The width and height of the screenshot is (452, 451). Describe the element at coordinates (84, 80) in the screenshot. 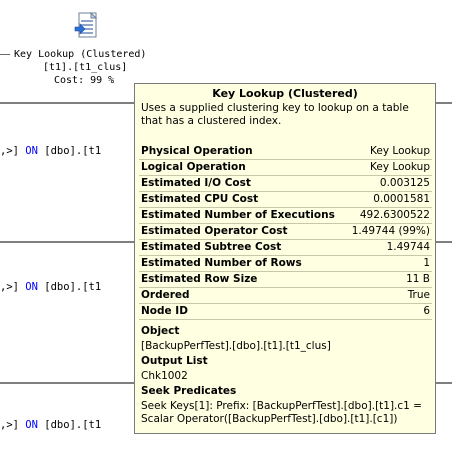

I see `plan-node-cost: Cost: 99 %` at that location.